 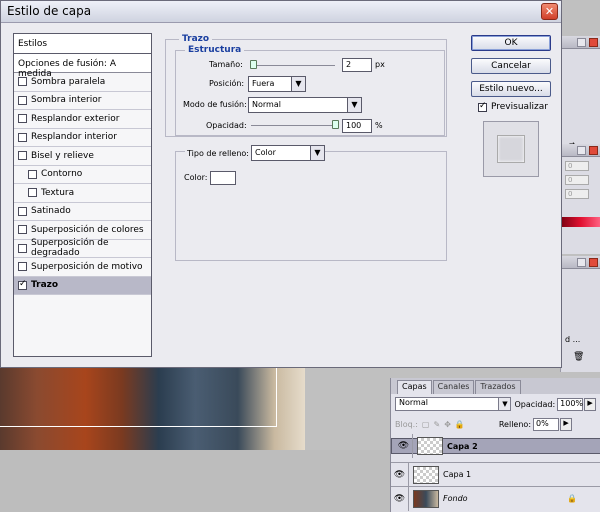 What do you see at coordinates (82, 44) in the screenshot?
I see `styles-header: Estilos` at bounding box center [82, 44].